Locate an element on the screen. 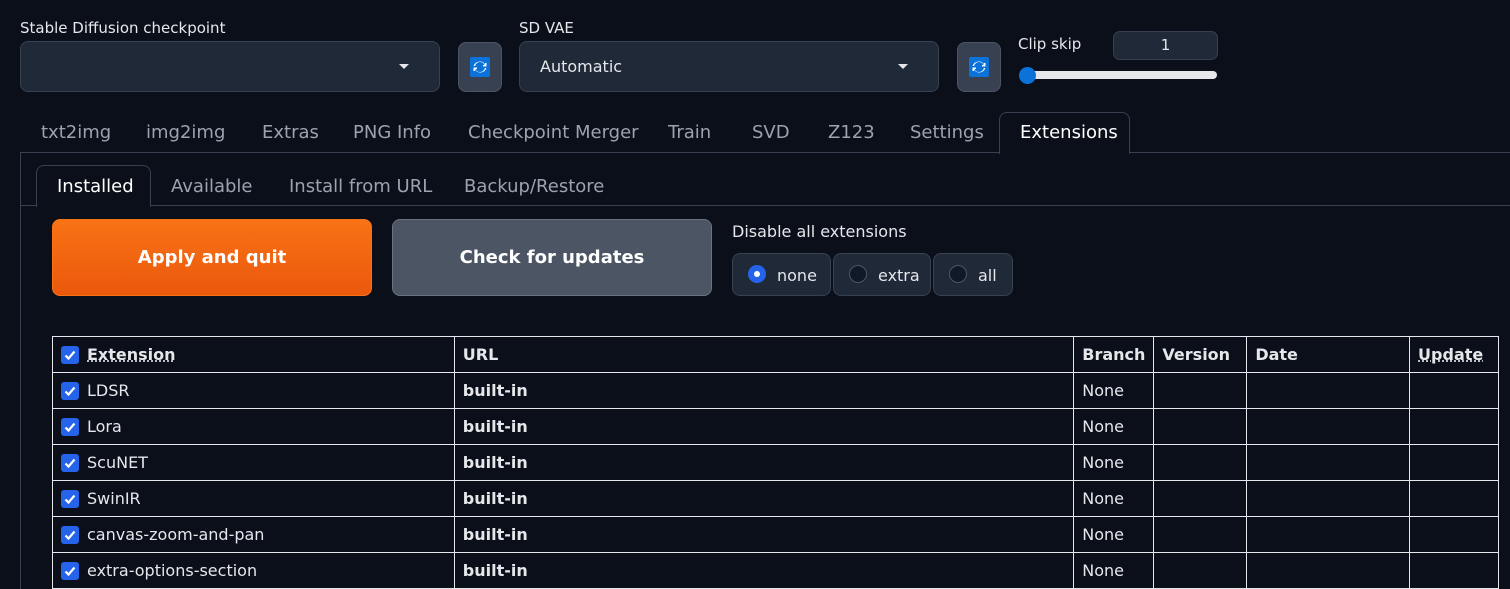  radio-label: extra is located at coordinates (899, 275).